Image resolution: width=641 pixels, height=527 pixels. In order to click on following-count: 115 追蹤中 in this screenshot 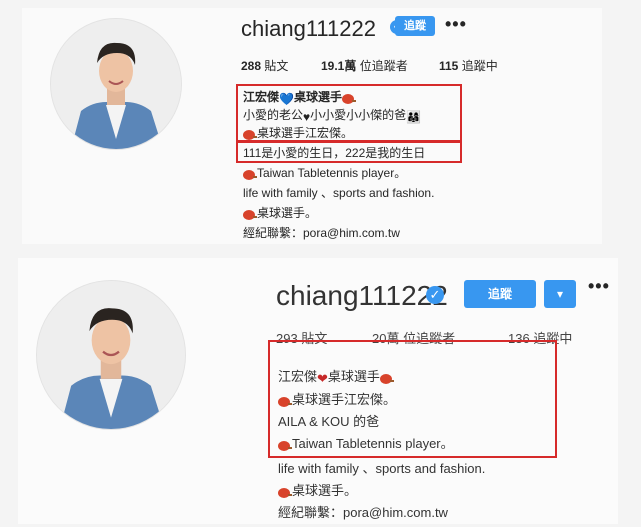, I will do `click(468, 65)`.